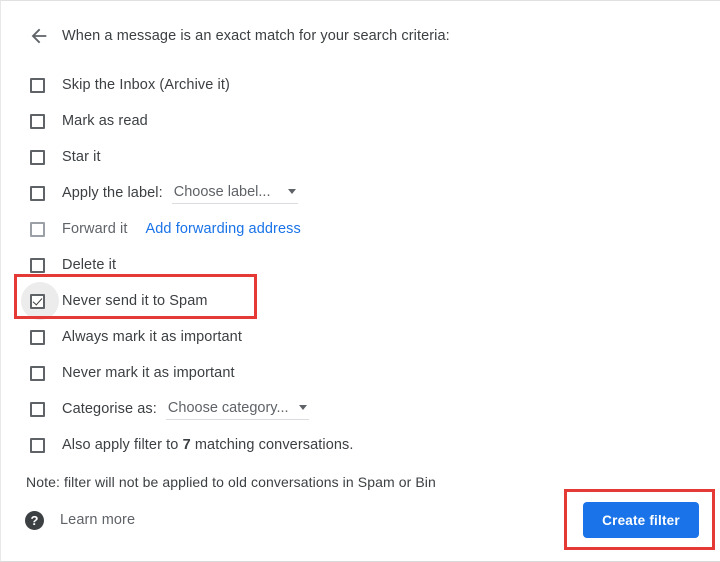  I want to click on option-label-categorise-as: Categorise as:, so click(109, 409).